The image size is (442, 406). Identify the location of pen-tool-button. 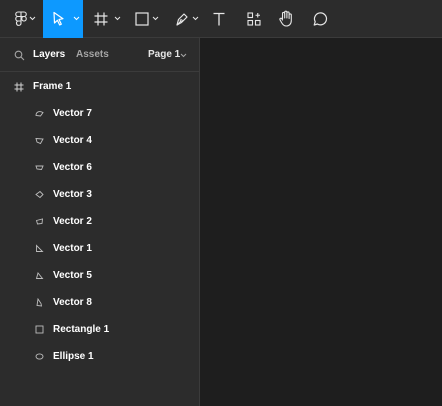
(185, 19).